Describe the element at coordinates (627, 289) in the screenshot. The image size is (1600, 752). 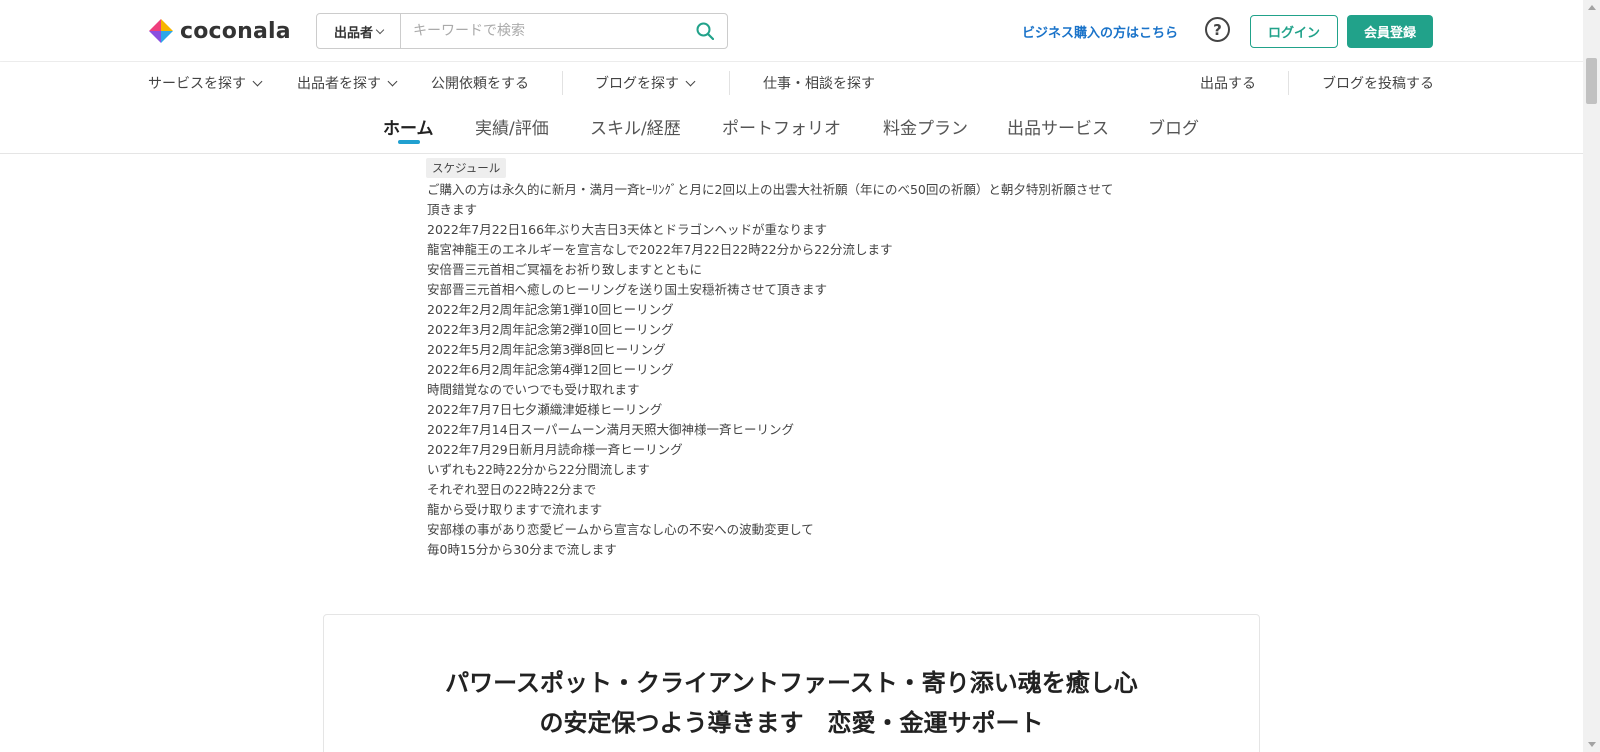
I see `description-line: 安部晋三元首相へ癒しのヒーリングを送り国土安穏祈祷させて頂きます` at that location.